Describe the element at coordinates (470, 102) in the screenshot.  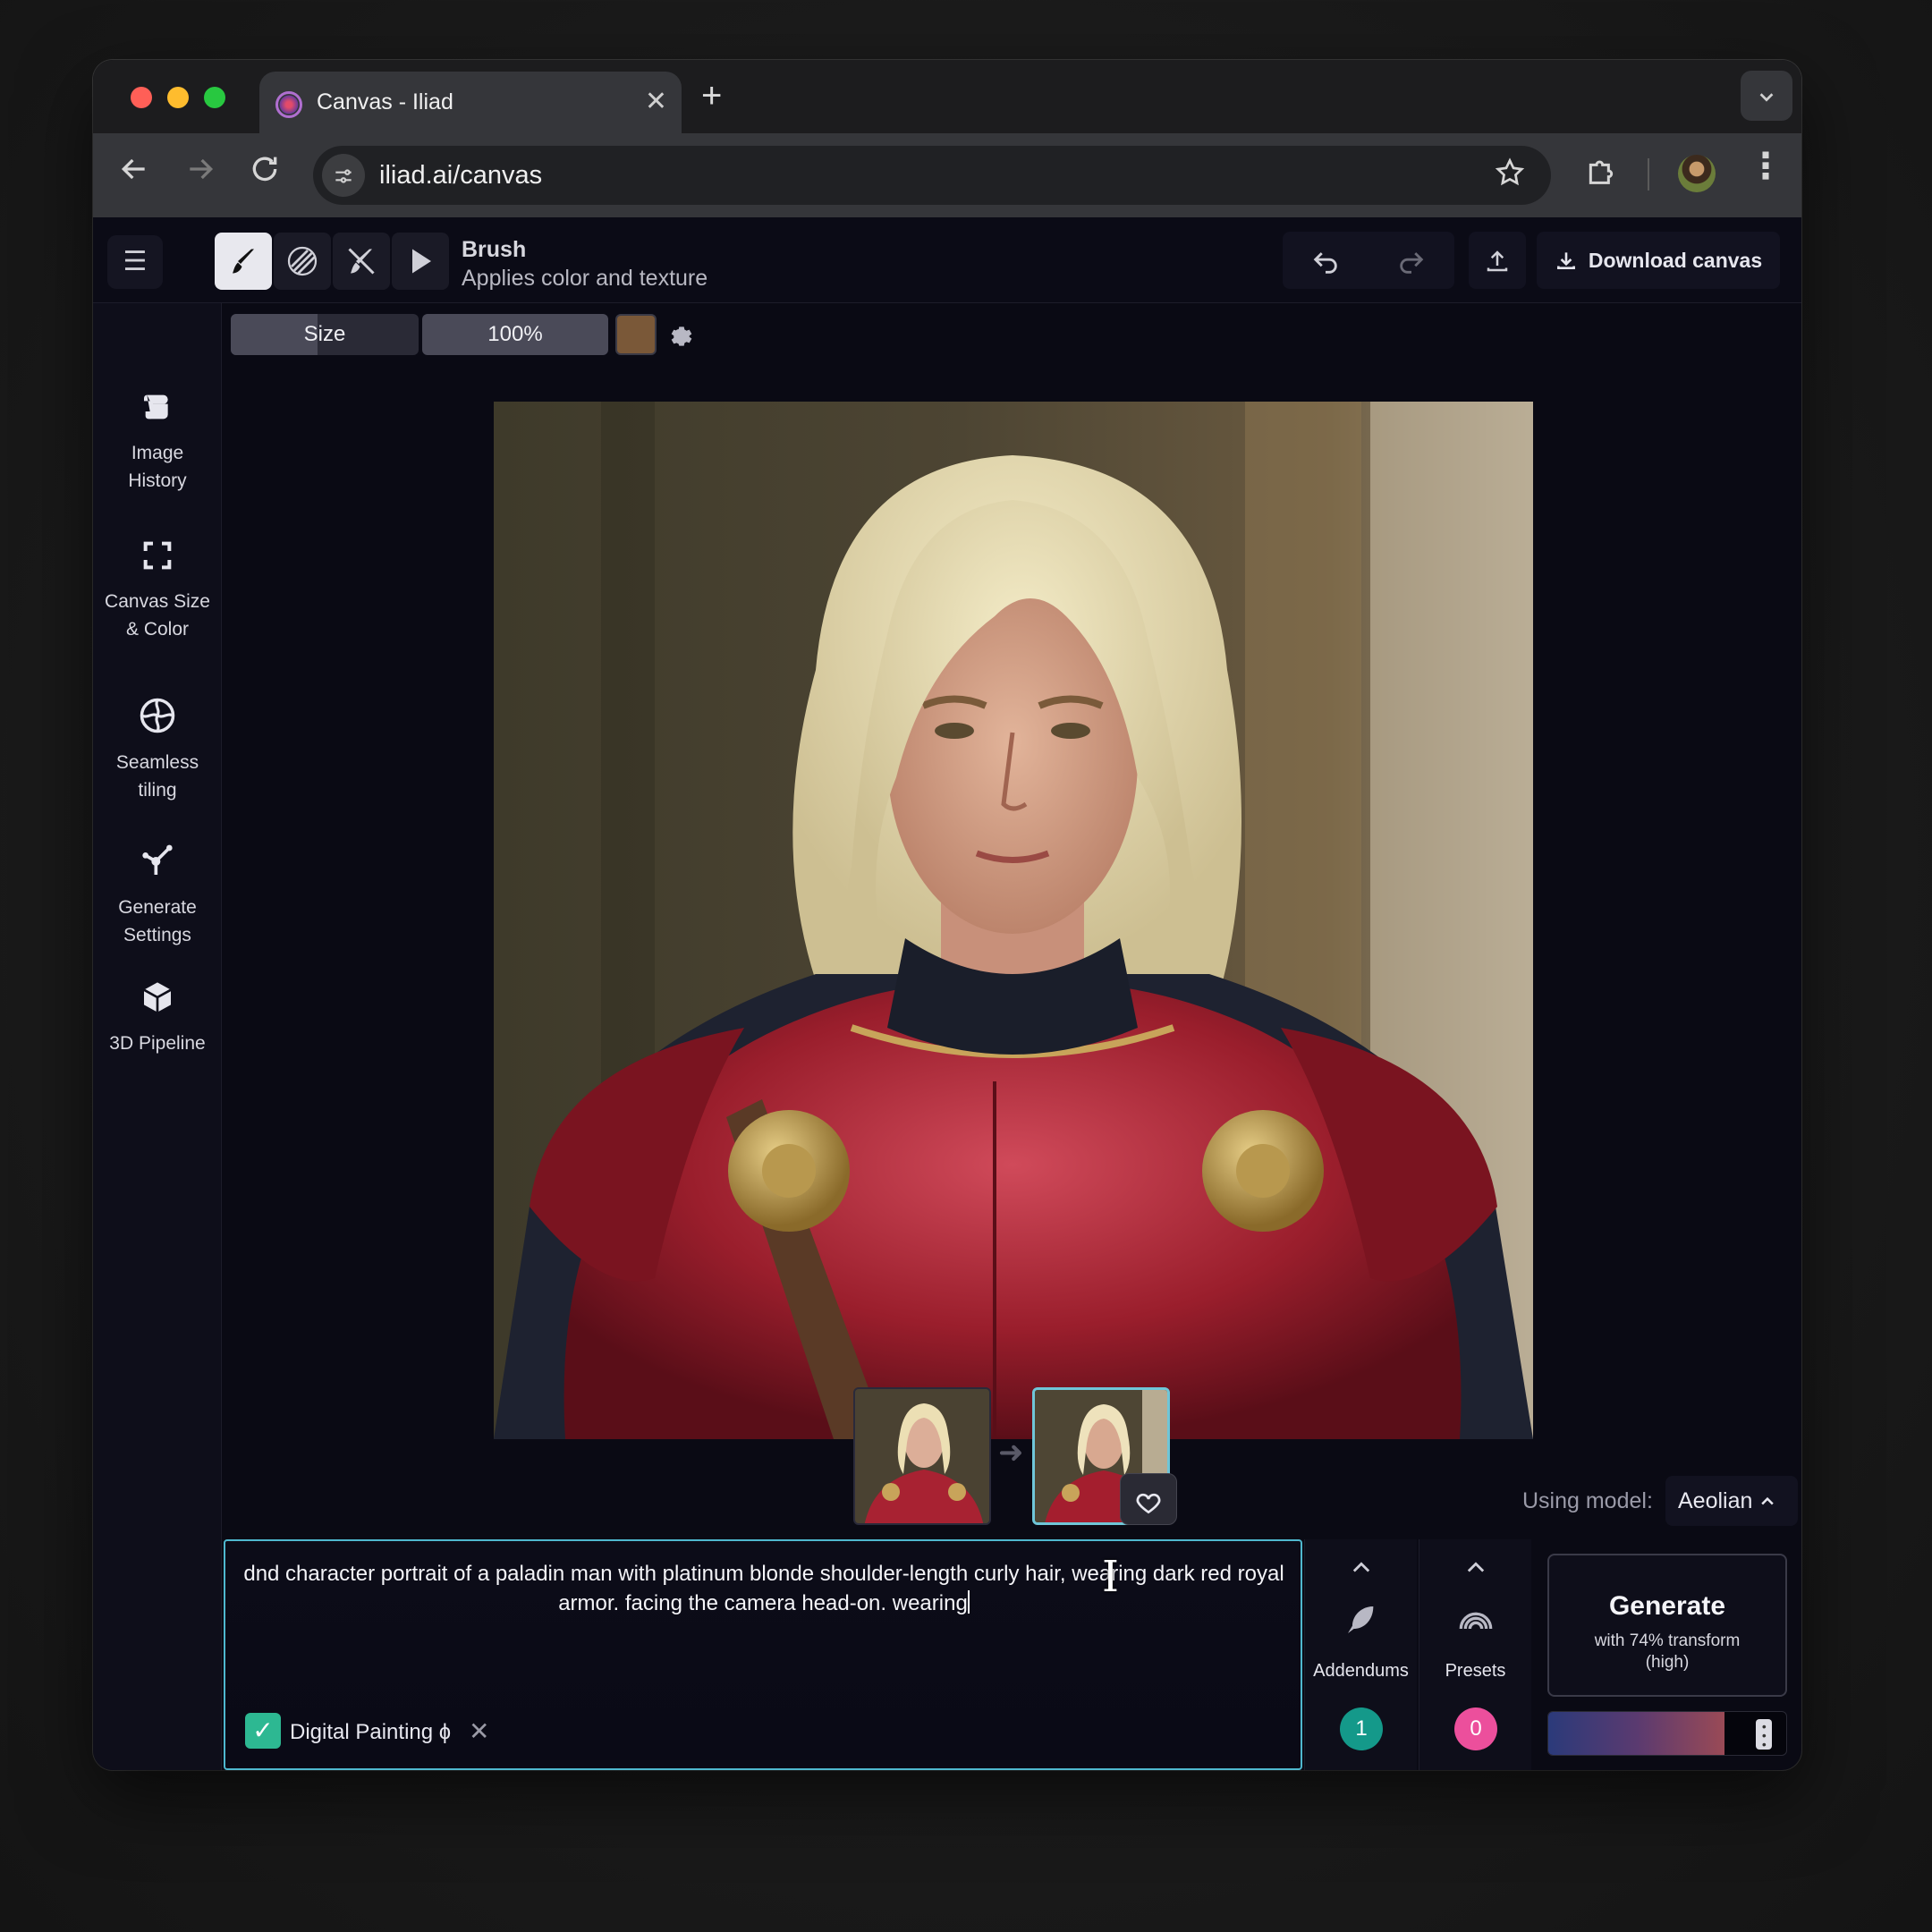
I see `browser-tab: Canvas - Iliad ✕` at that location.